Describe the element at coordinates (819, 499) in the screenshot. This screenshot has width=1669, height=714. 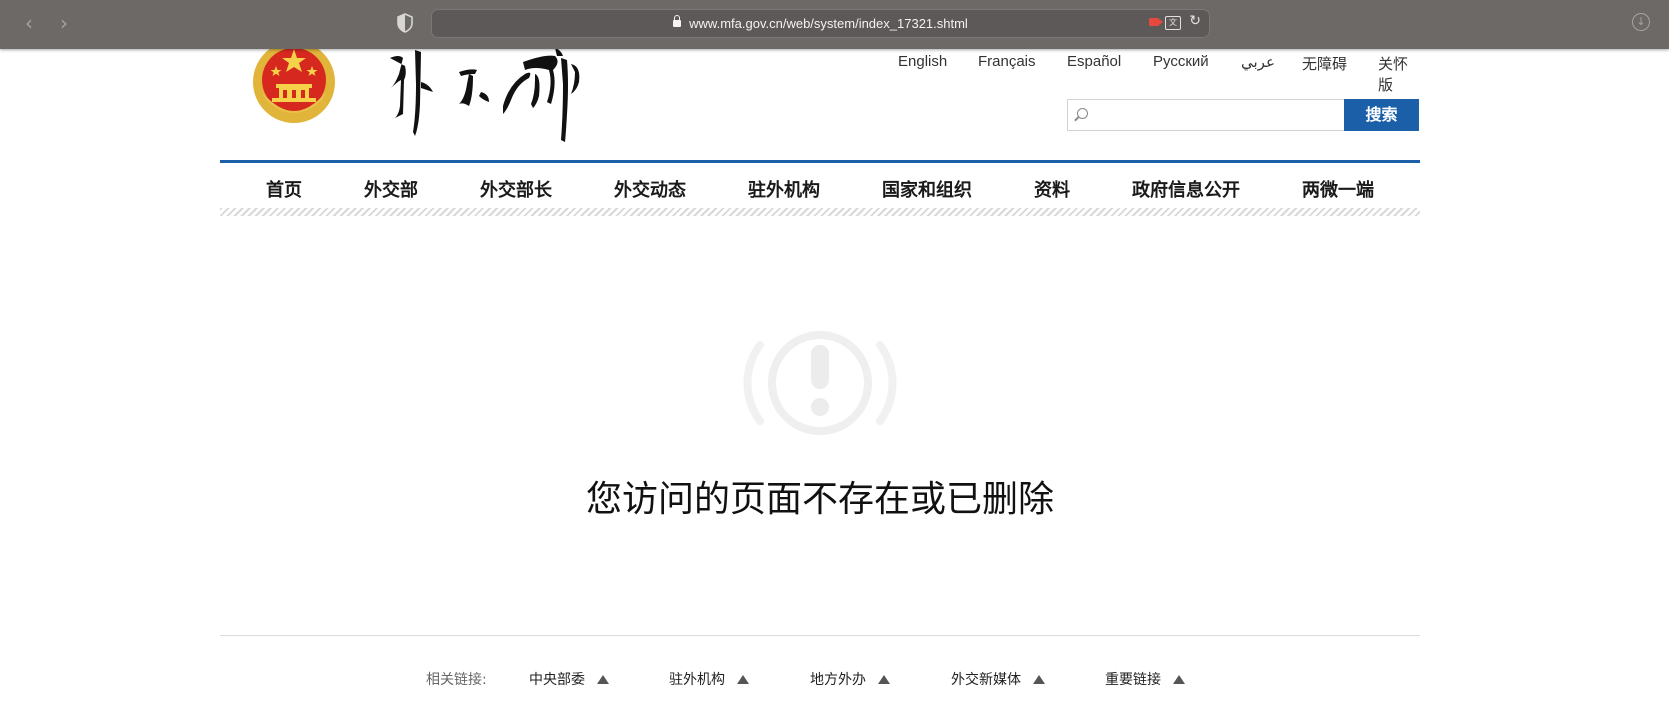
I see `error-message: 您访问的页面不存在或已删除` at that location.